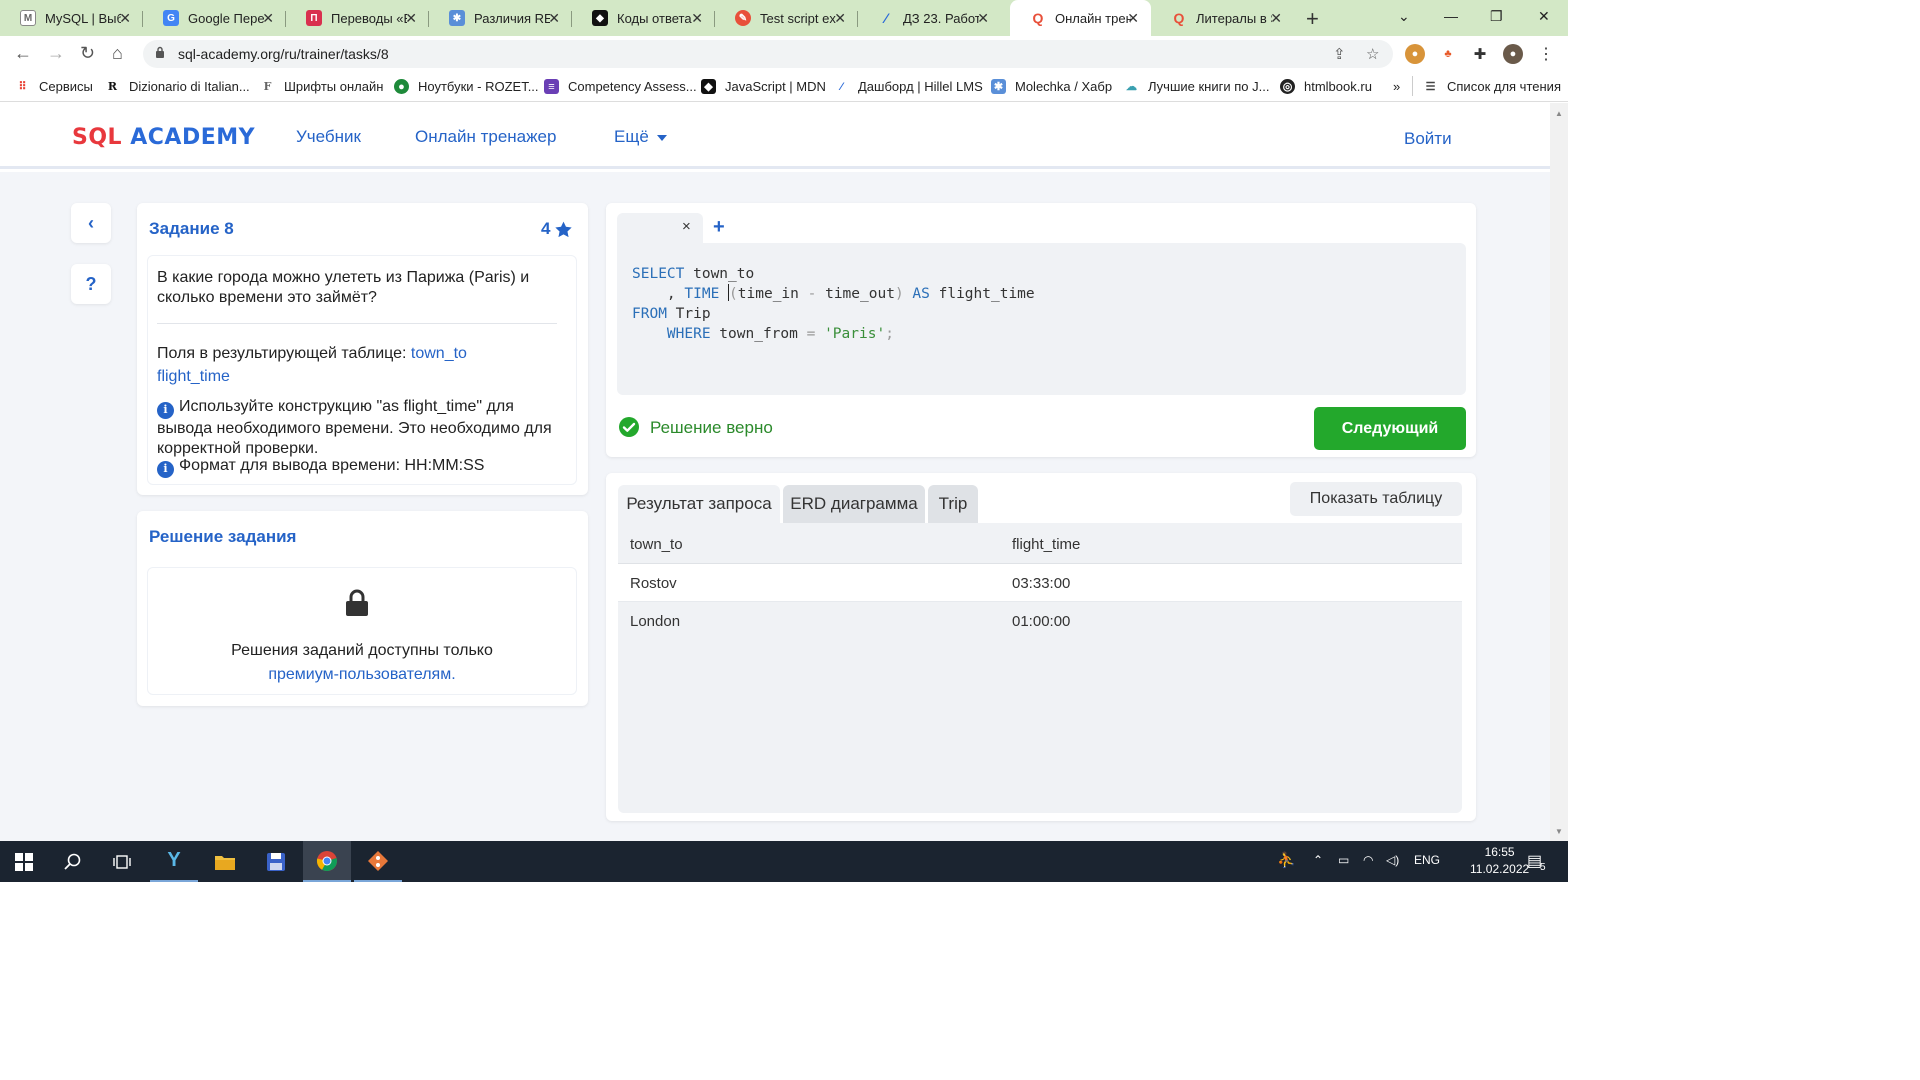 The image size is (1920, 1080). Describe the element at coordinates (401, 86) in the screenshot. I see `rozetka-icon: ●` at that location.